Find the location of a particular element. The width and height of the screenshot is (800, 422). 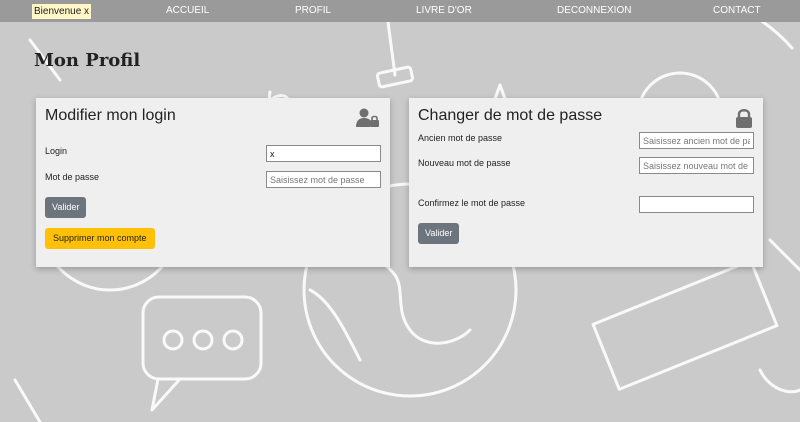

old-password-input is located at coordinates (696, 140).